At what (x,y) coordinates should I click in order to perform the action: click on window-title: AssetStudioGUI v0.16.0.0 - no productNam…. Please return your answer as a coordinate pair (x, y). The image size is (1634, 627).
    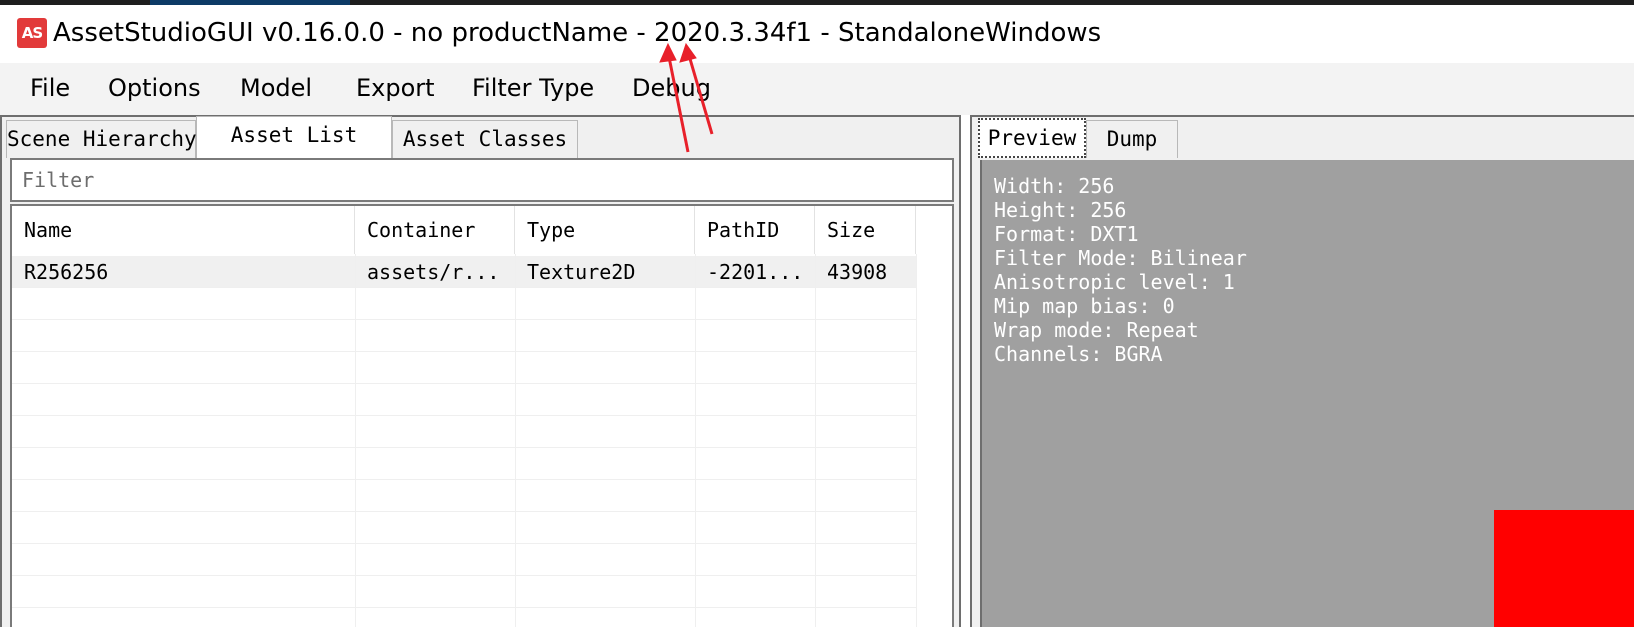
    Looking at the image, I should click on (577, 33).